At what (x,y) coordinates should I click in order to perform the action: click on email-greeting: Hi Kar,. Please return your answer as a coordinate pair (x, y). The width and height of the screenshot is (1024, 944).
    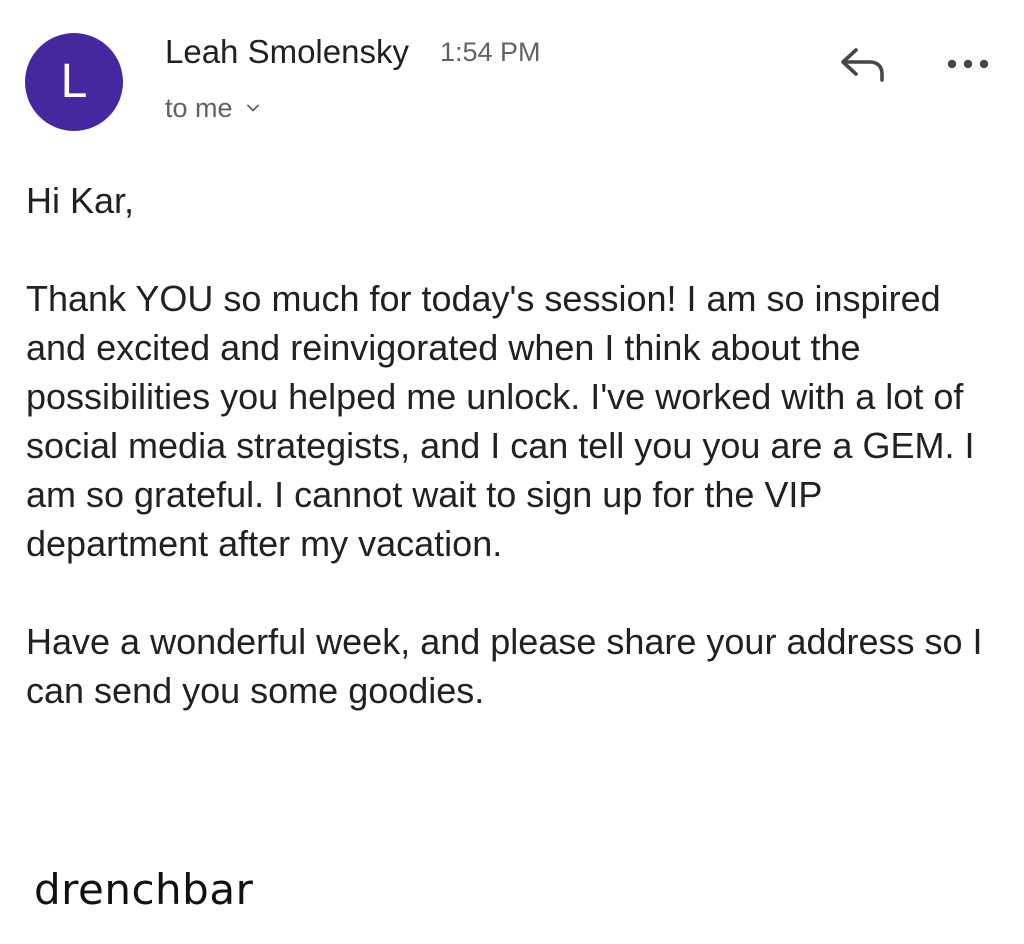
    Looking at the image, I should click on (80, 200).